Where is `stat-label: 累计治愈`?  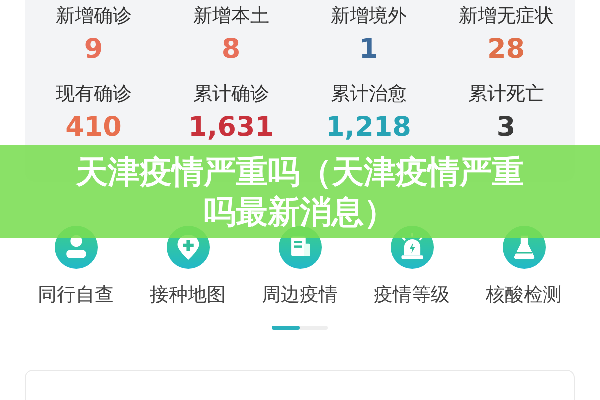 stat-label: 累计治愈 is located at coordinates (368, 94).